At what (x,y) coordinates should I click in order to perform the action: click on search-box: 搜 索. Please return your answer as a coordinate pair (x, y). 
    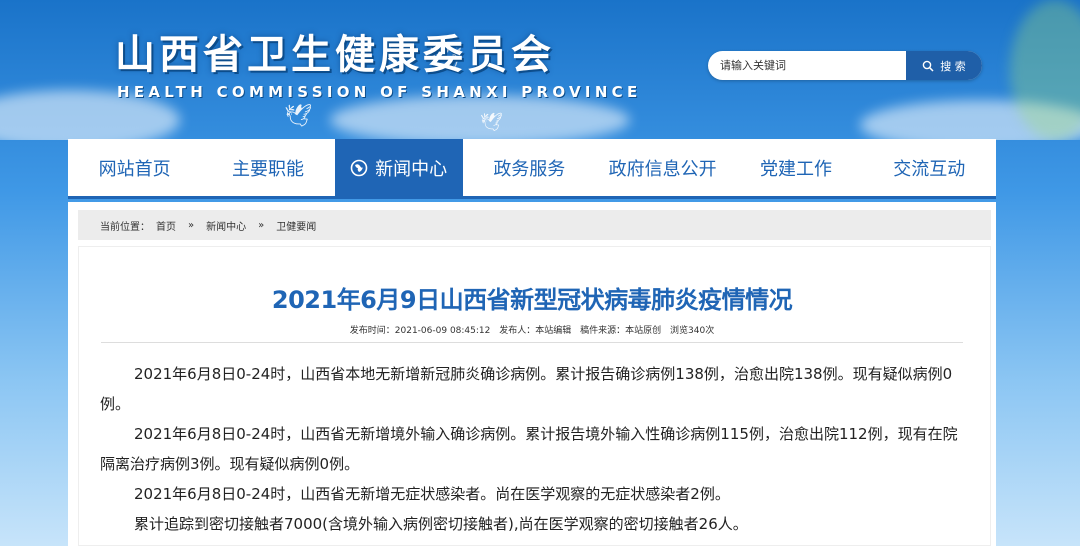
    Looking at the image, I should click on (845, 65).